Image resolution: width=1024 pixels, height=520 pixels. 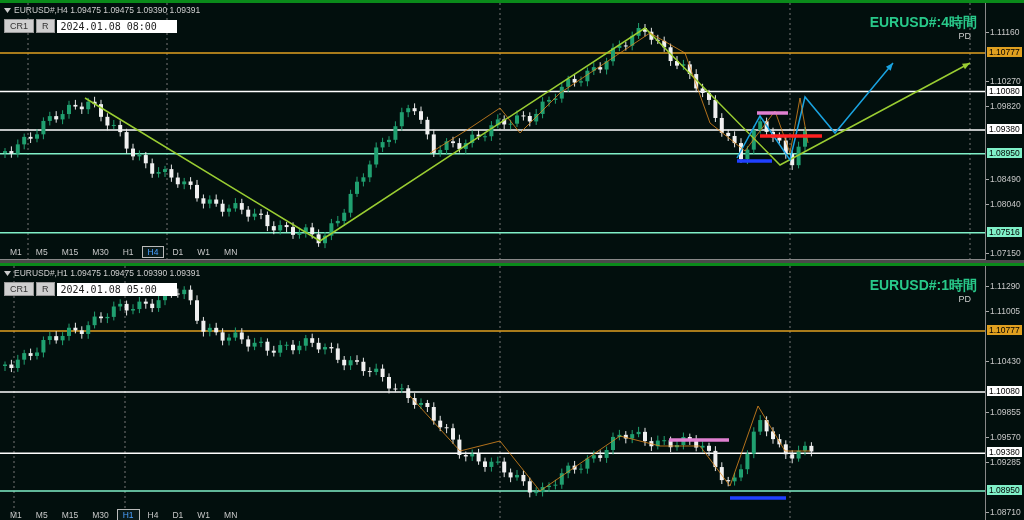 I want to click on price-level-label: 1.07516, so click(x=1004, y=231).